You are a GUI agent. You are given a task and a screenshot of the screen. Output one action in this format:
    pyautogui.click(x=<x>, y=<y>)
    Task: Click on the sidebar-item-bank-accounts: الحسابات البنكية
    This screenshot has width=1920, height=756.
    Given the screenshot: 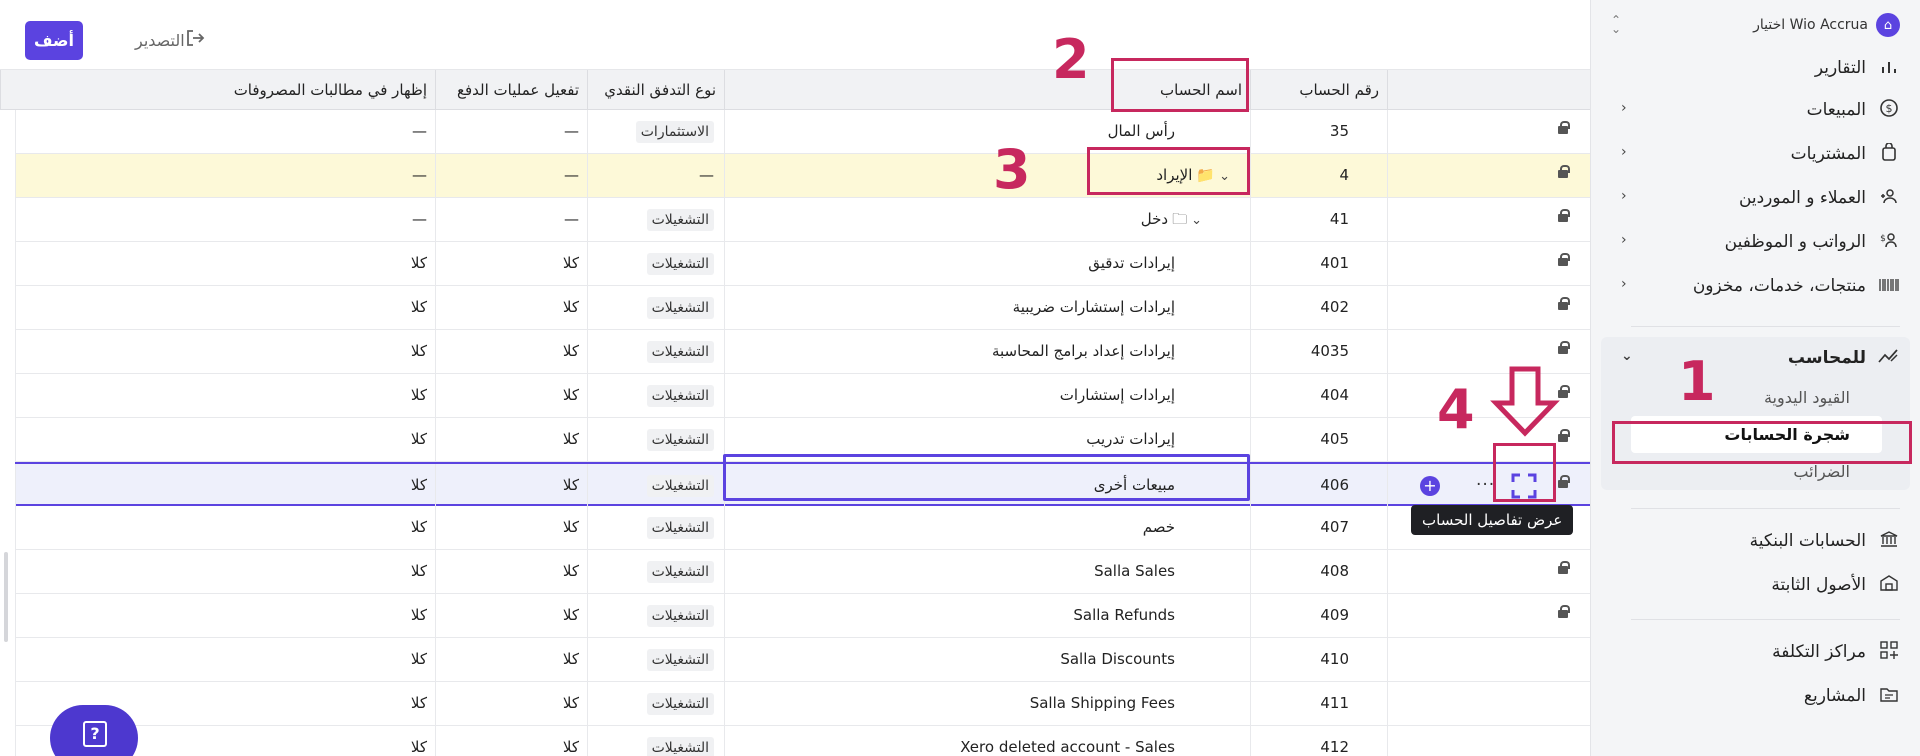 What is the action you would take?
    pyautogui.click(x=1755, y=541)
    